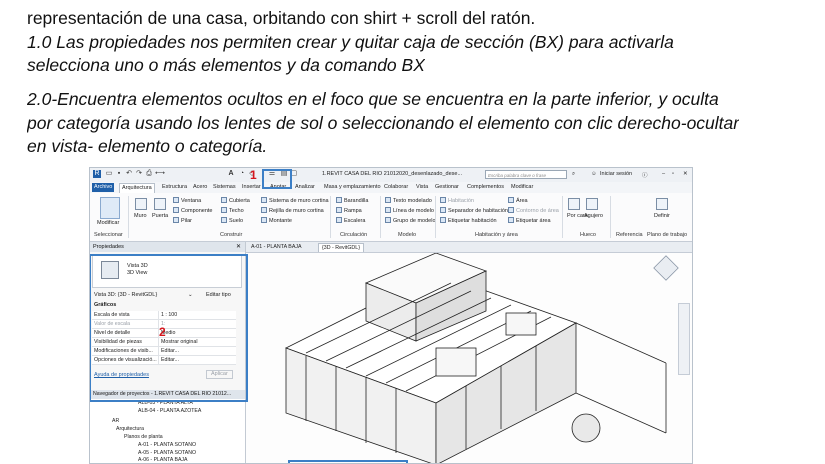 The width and height of the screenshot is (825, 464). What do you see at coordinates (629, 235) in the screenshot?
I see `group-referencia: Referencia` at bounding box center [629, 235].